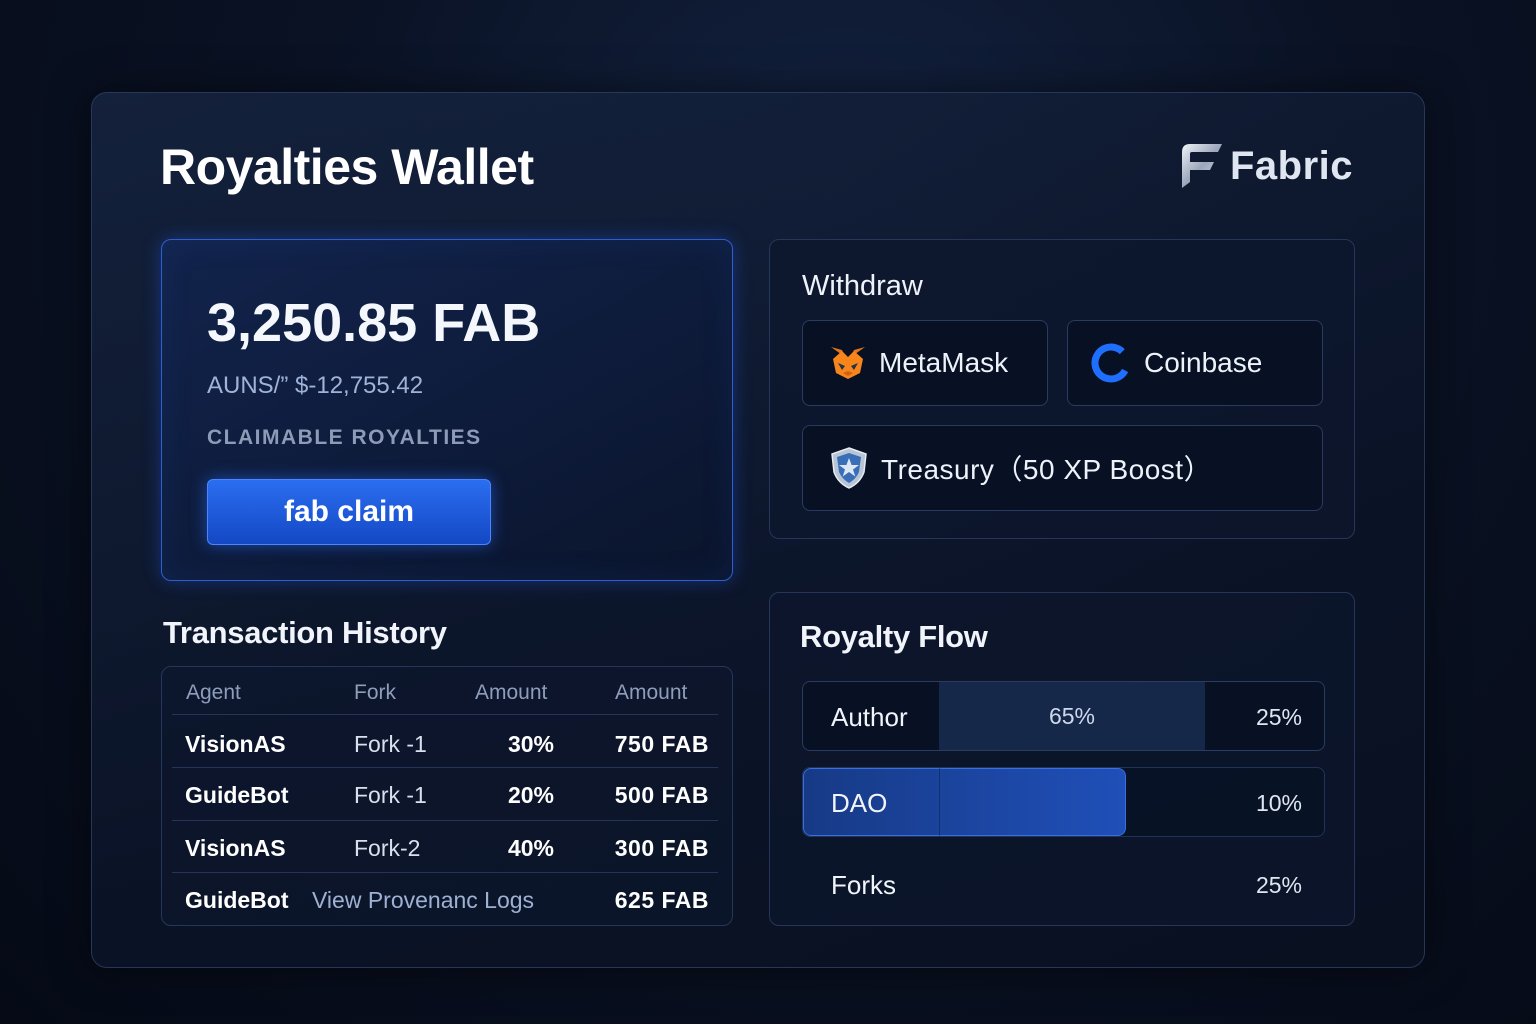 This screenshot has width=1536, height=1024. I want to click on treasury-button: Treasury（50 XP Boost）, so click(1062, 468).